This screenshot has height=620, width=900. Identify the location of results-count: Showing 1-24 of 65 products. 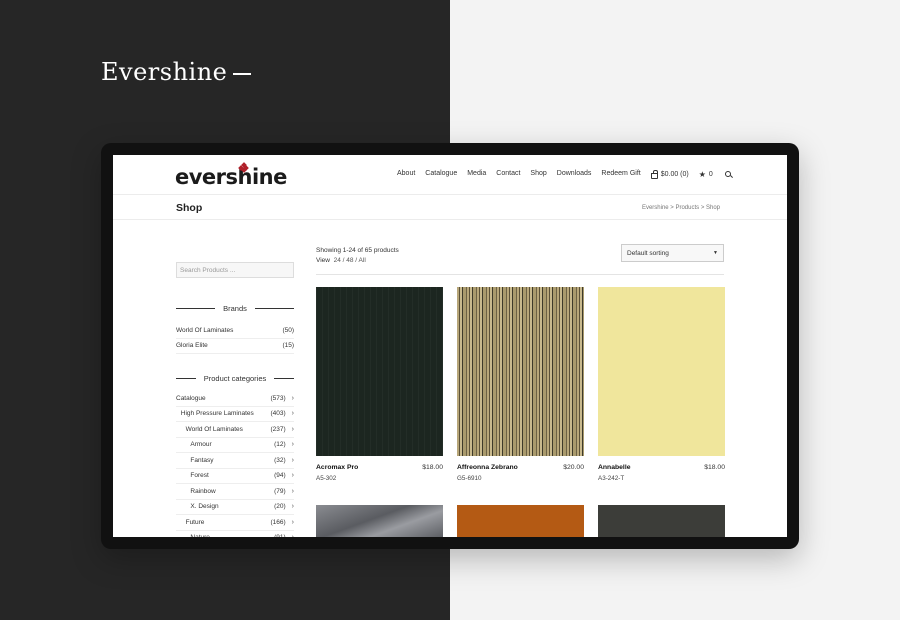
(357, 250).